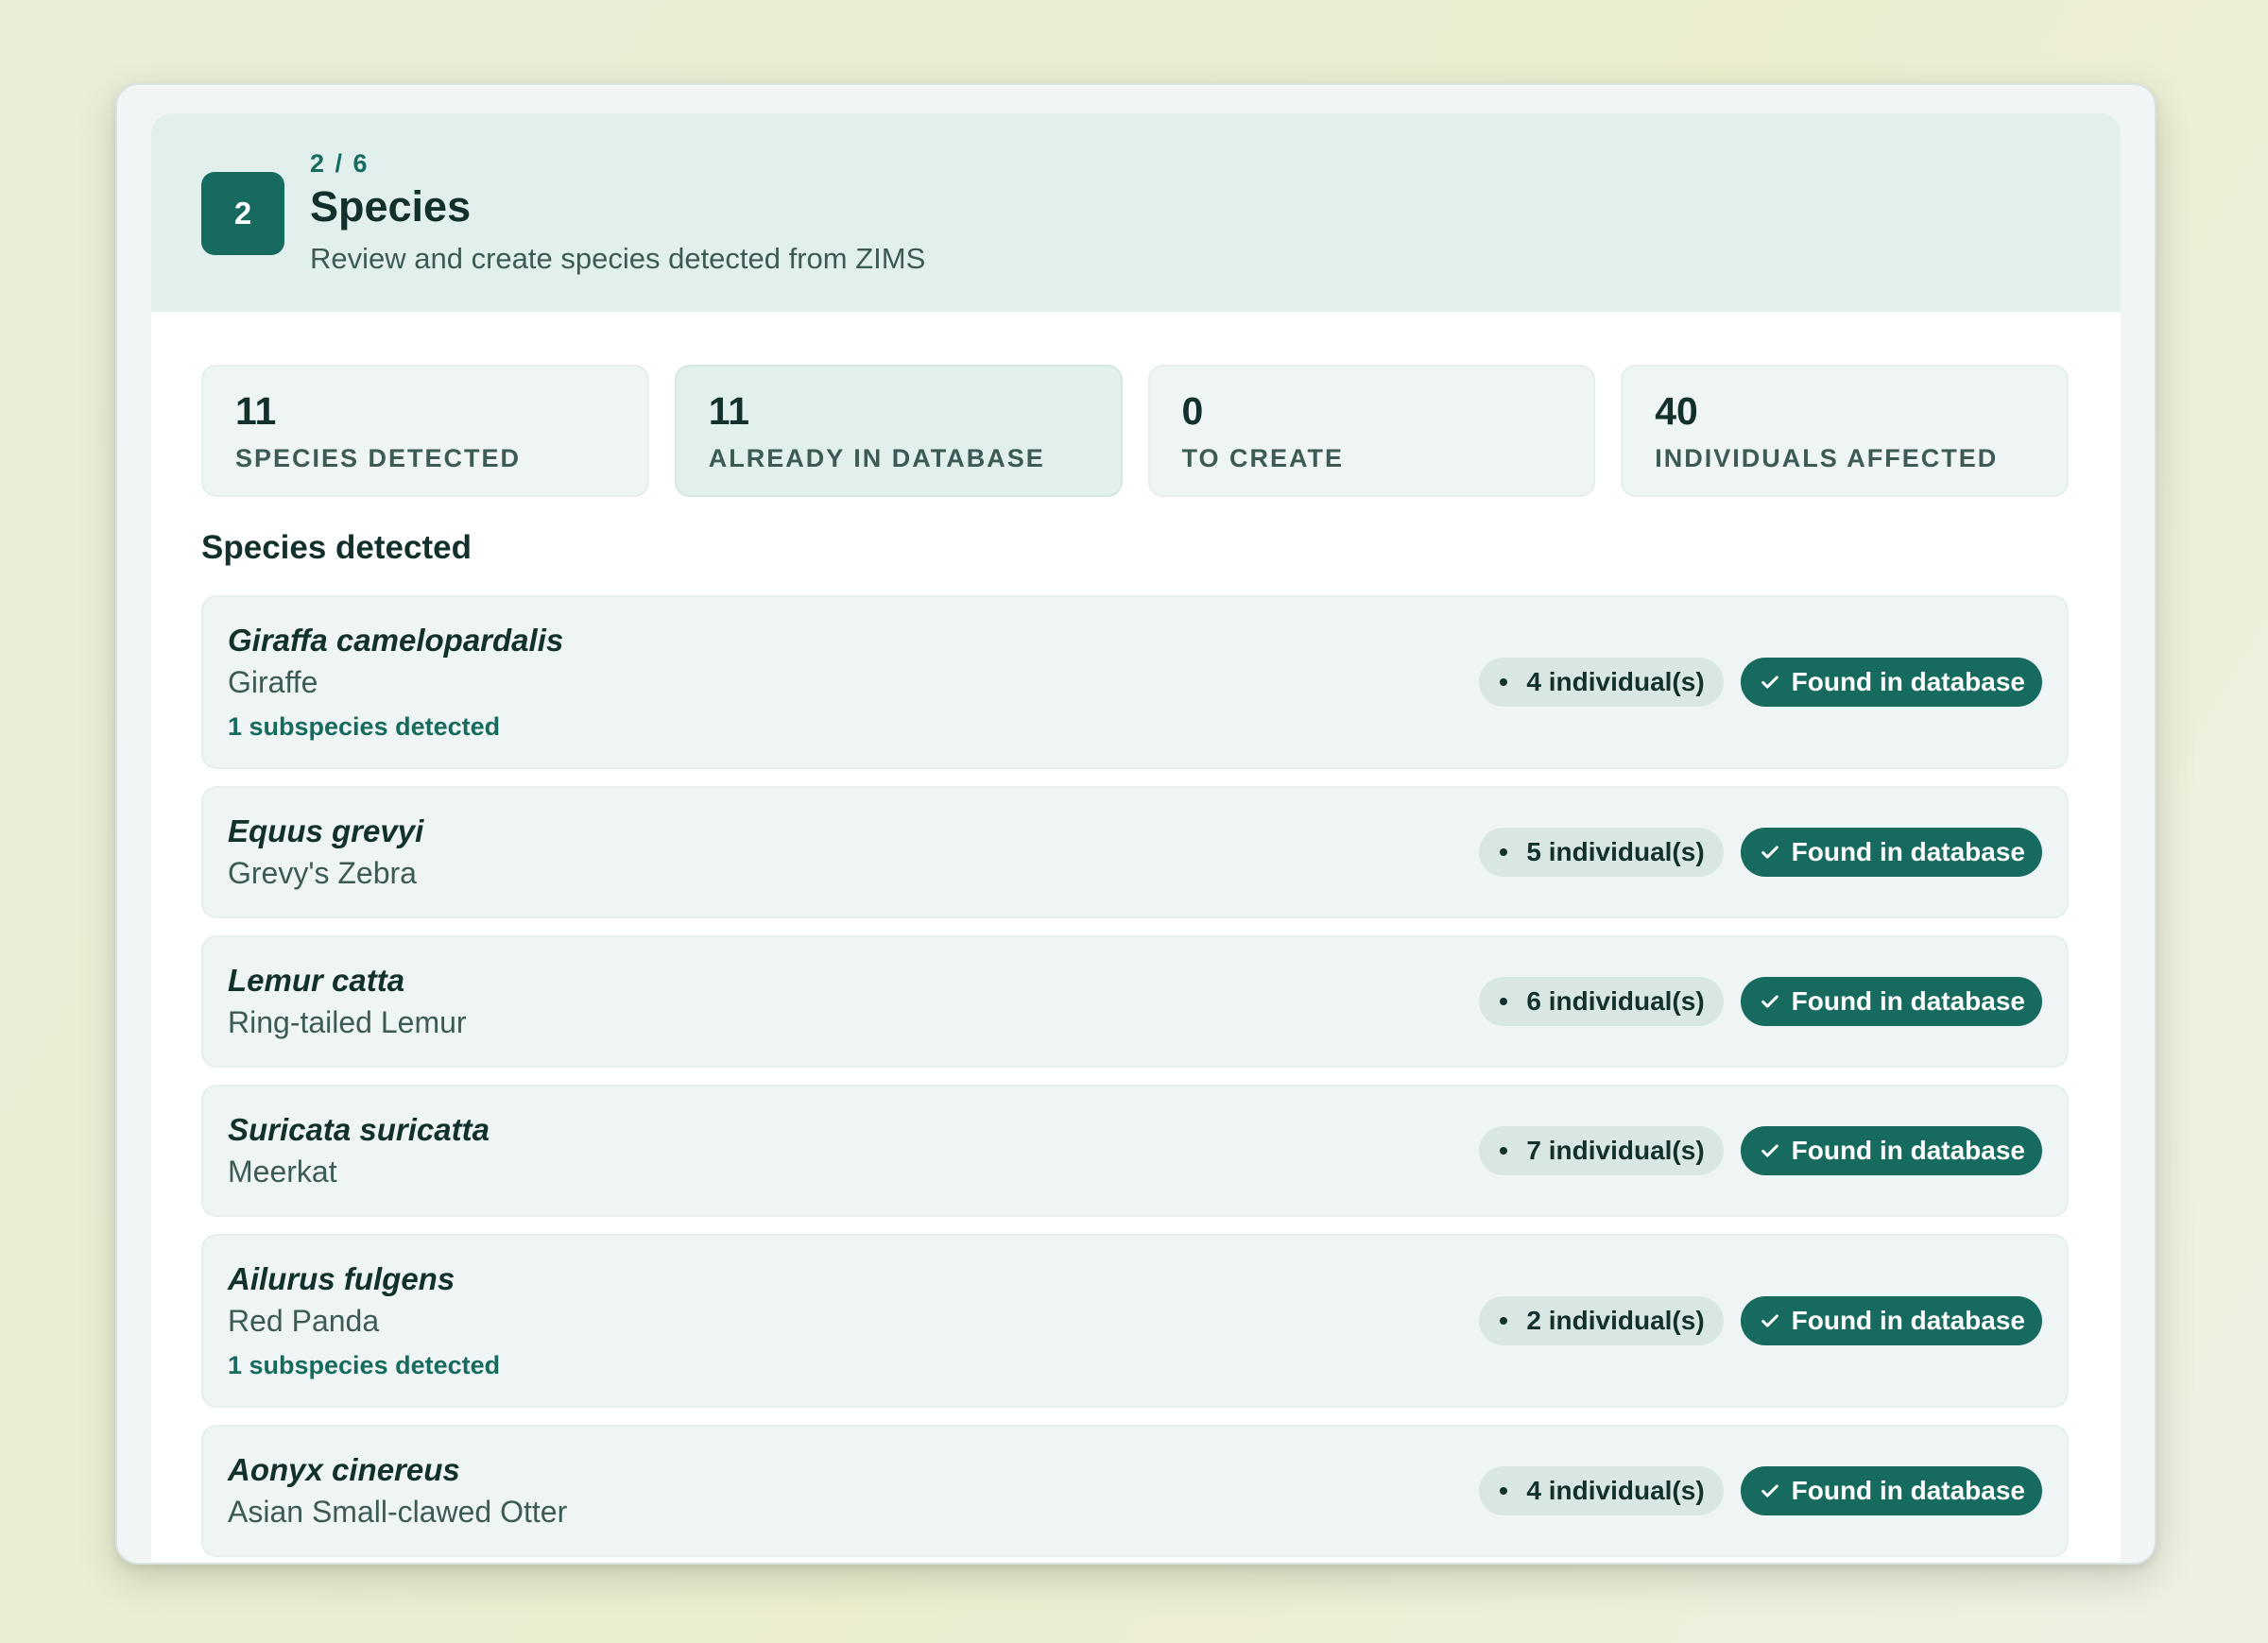 The image size is (2268, 1643). What do you see at coordinates (1615, 1001) in the screenshot?
I see `individual-count-label: 6 individual(s)` at bounding box center [1615, 1001].